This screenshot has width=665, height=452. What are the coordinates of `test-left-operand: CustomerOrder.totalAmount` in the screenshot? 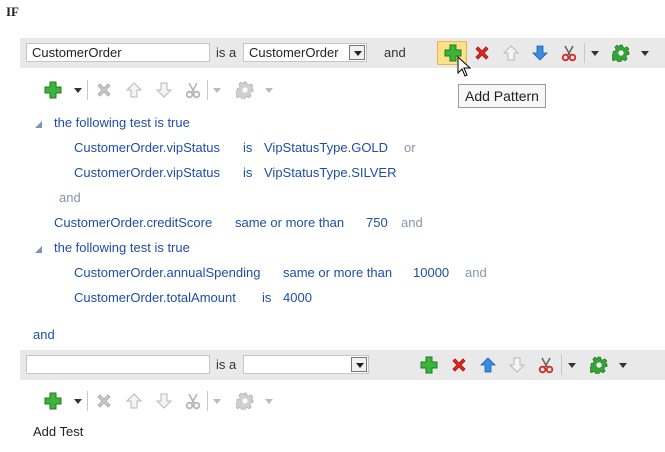 It's located at (155, 297).